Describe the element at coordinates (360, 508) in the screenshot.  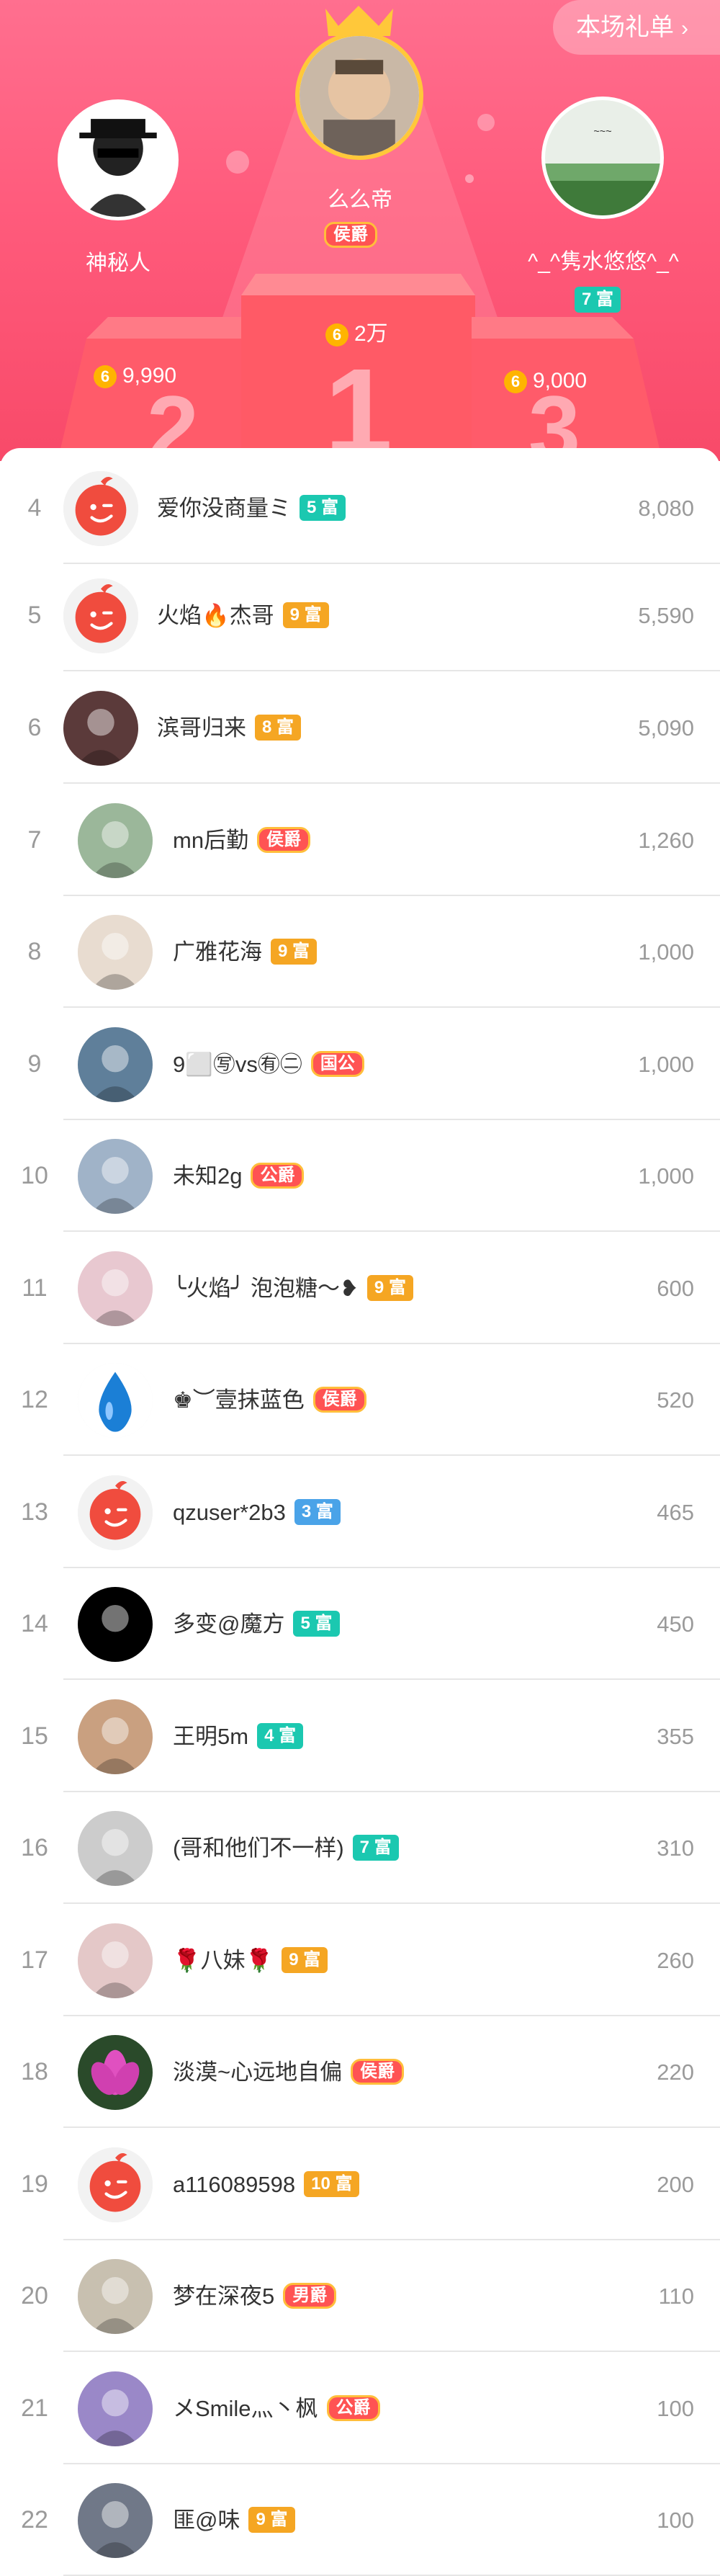
I see `list-item: 4 爱你没商量ミ 5 富 8,080` at that location.